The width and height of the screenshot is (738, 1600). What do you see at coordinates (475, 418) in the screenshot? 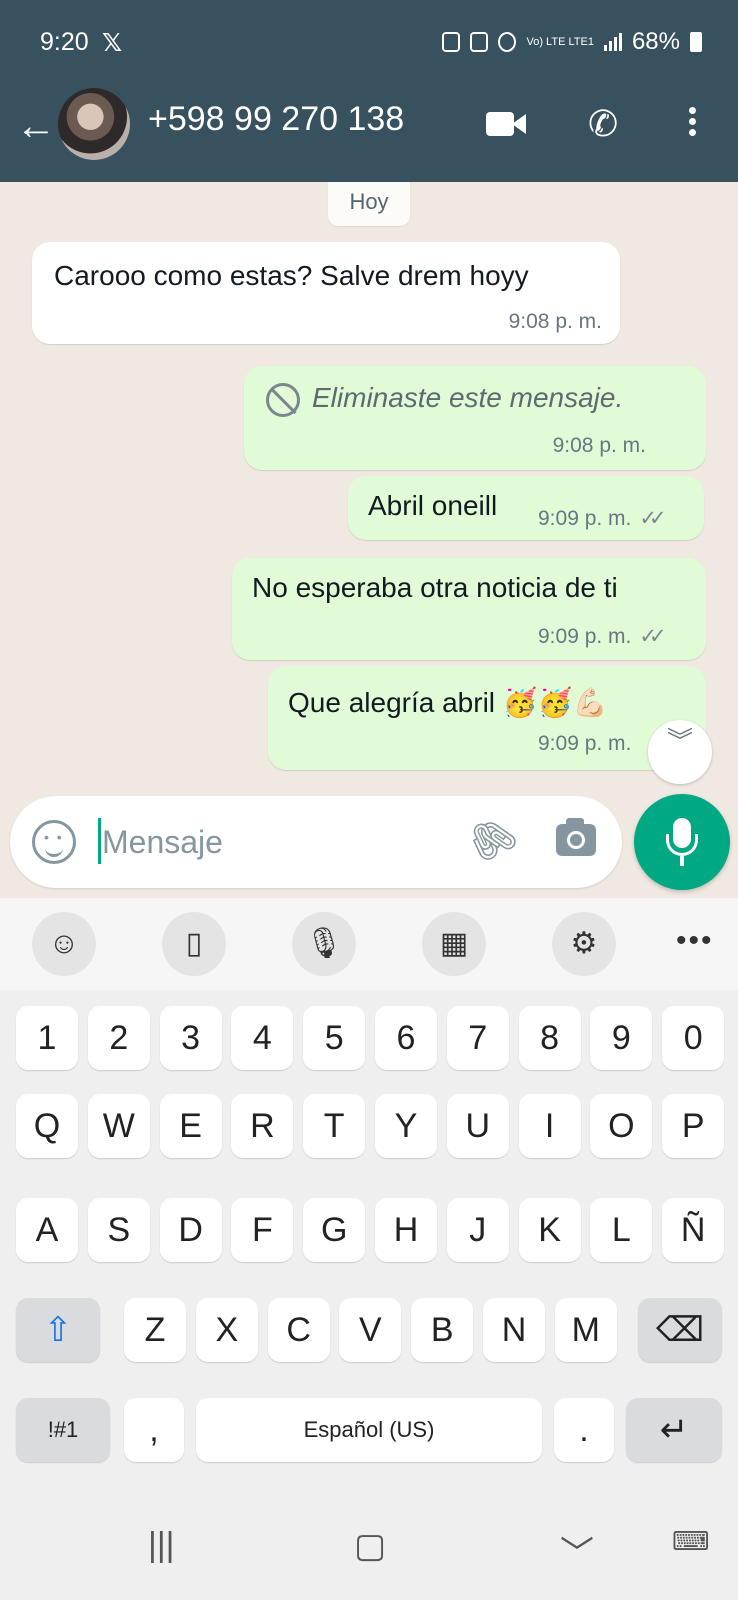
I see `message-deleted: Eliminaste este mensaje. 9:08 p. m.` at bounding box center [475, 418].